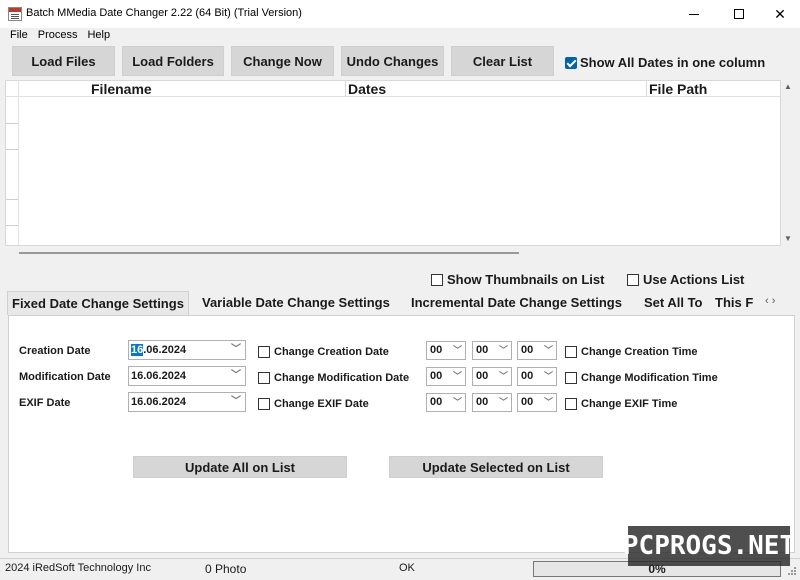  What do you see at coordinates (516, 303) in the screenshot?
I see `tab-incremental-date: Incremental Date Change Settings` at bounding box center [516, 303].